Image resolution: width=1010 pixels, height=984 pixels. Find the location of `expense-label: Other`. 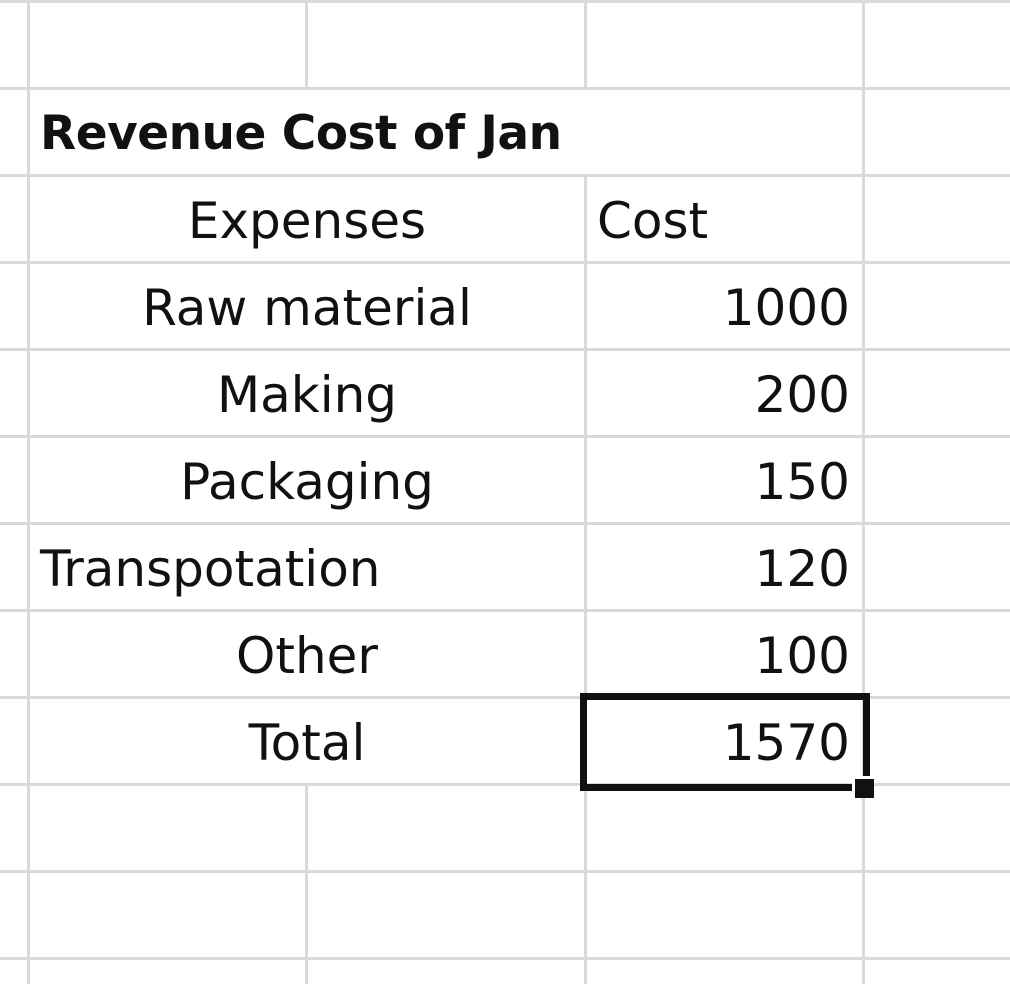

expense-label: Other is located at coordinates (307, 655).